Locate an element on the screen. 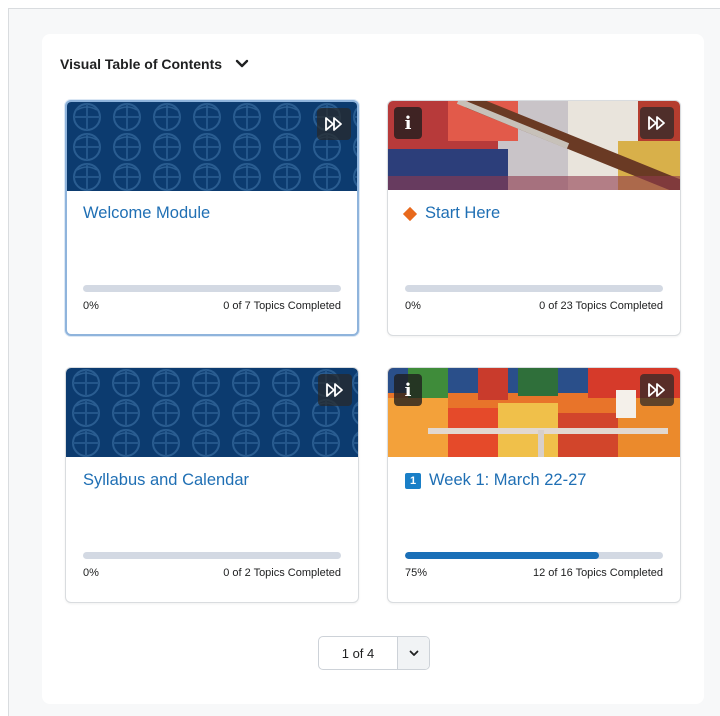  module-title-link: Syllabus and Calendar is located at coordinates (166, 480).